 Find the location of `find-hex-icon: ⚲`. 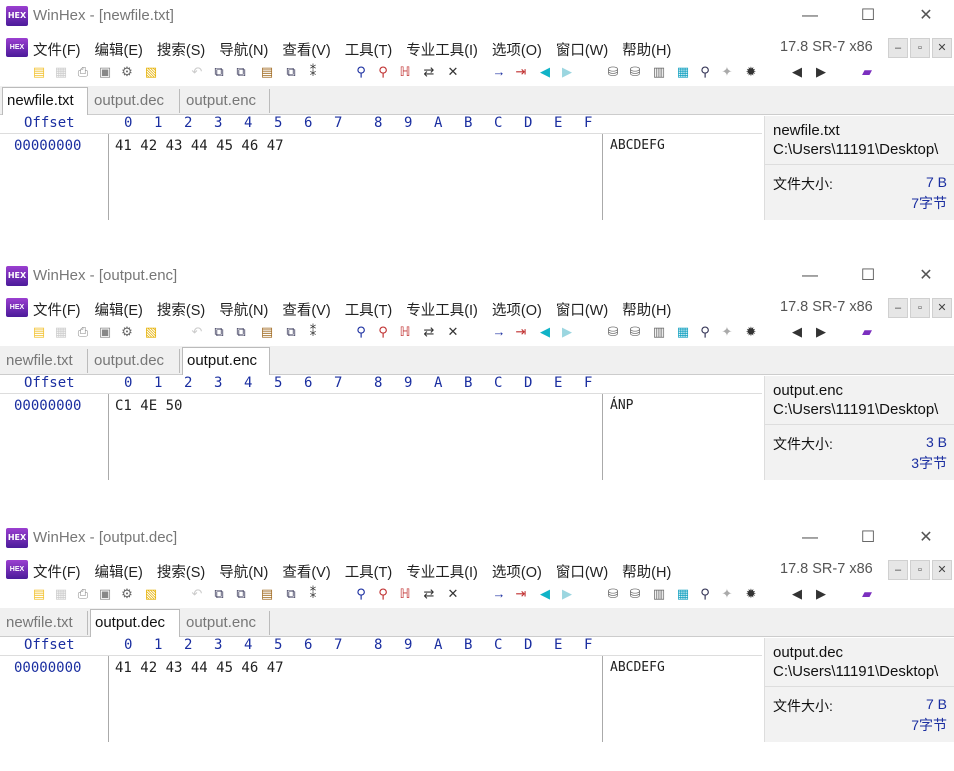

find-hex-icon: ⚲ is located at coordinates (383, 72).